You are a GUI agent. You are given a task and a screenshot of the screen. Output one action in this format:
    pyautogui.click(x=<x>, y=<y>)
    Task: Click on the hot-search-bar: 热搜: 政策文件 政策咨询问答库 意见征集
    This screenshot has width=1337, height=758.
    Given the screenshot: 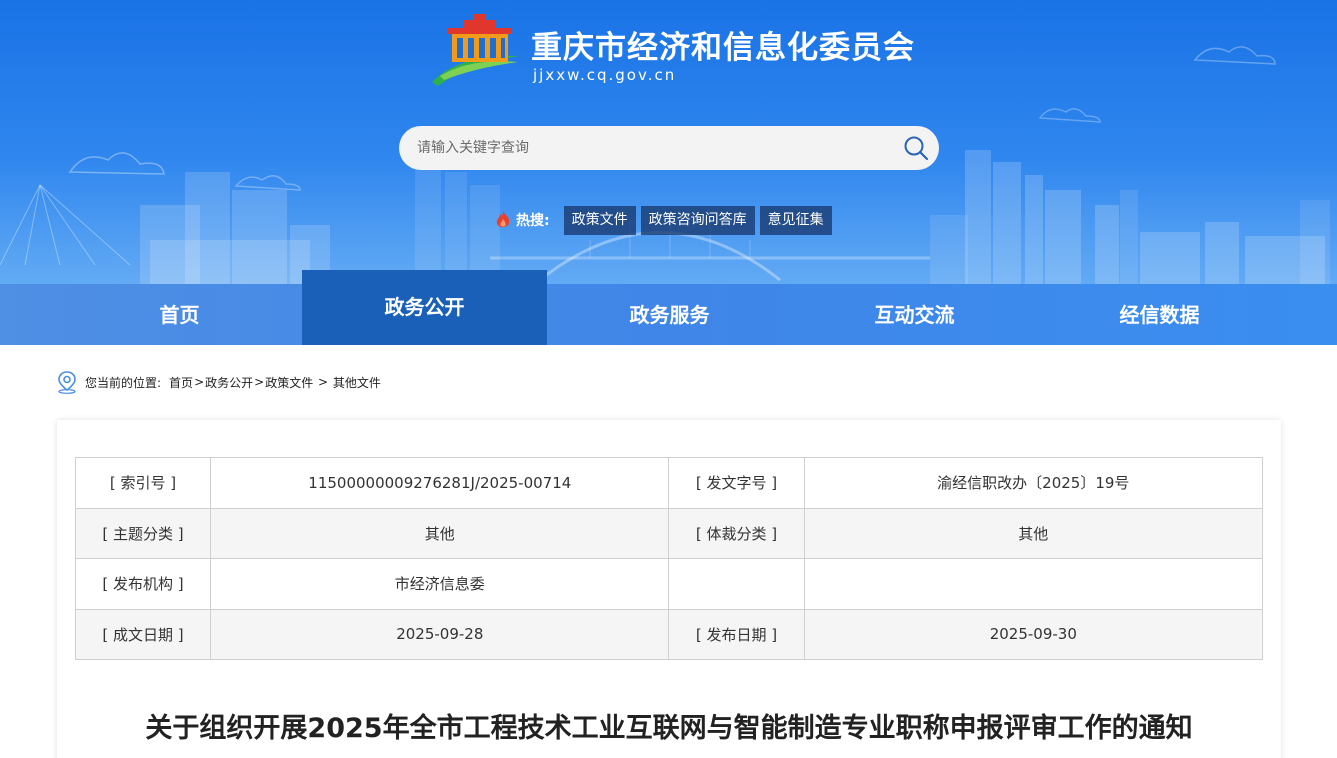 What is the action you would take?
    pyautogui.click(x=665, y=220)
    